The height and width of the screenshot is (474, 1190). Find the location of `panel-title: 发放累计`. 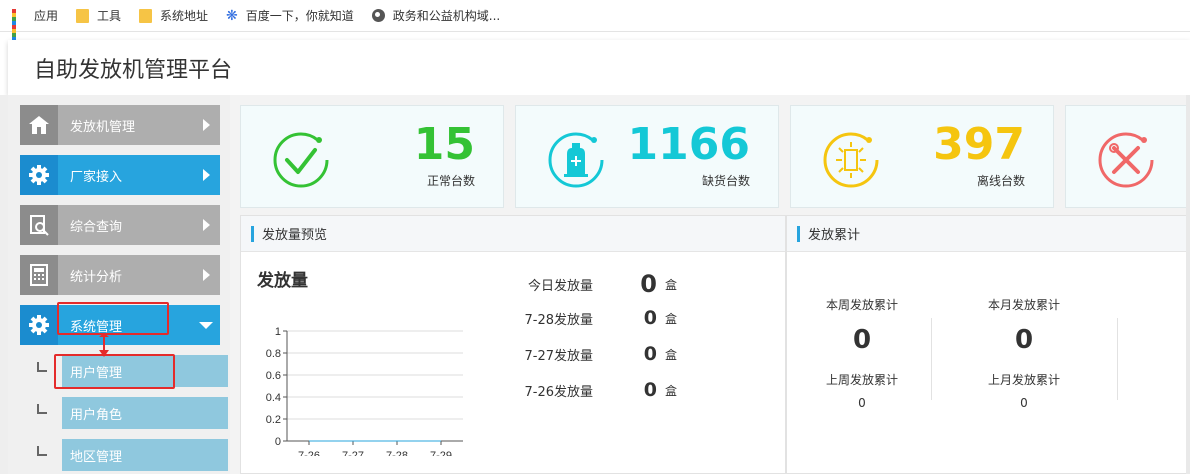

panel-title: 发放累计 is located at coordinates (834, 235).